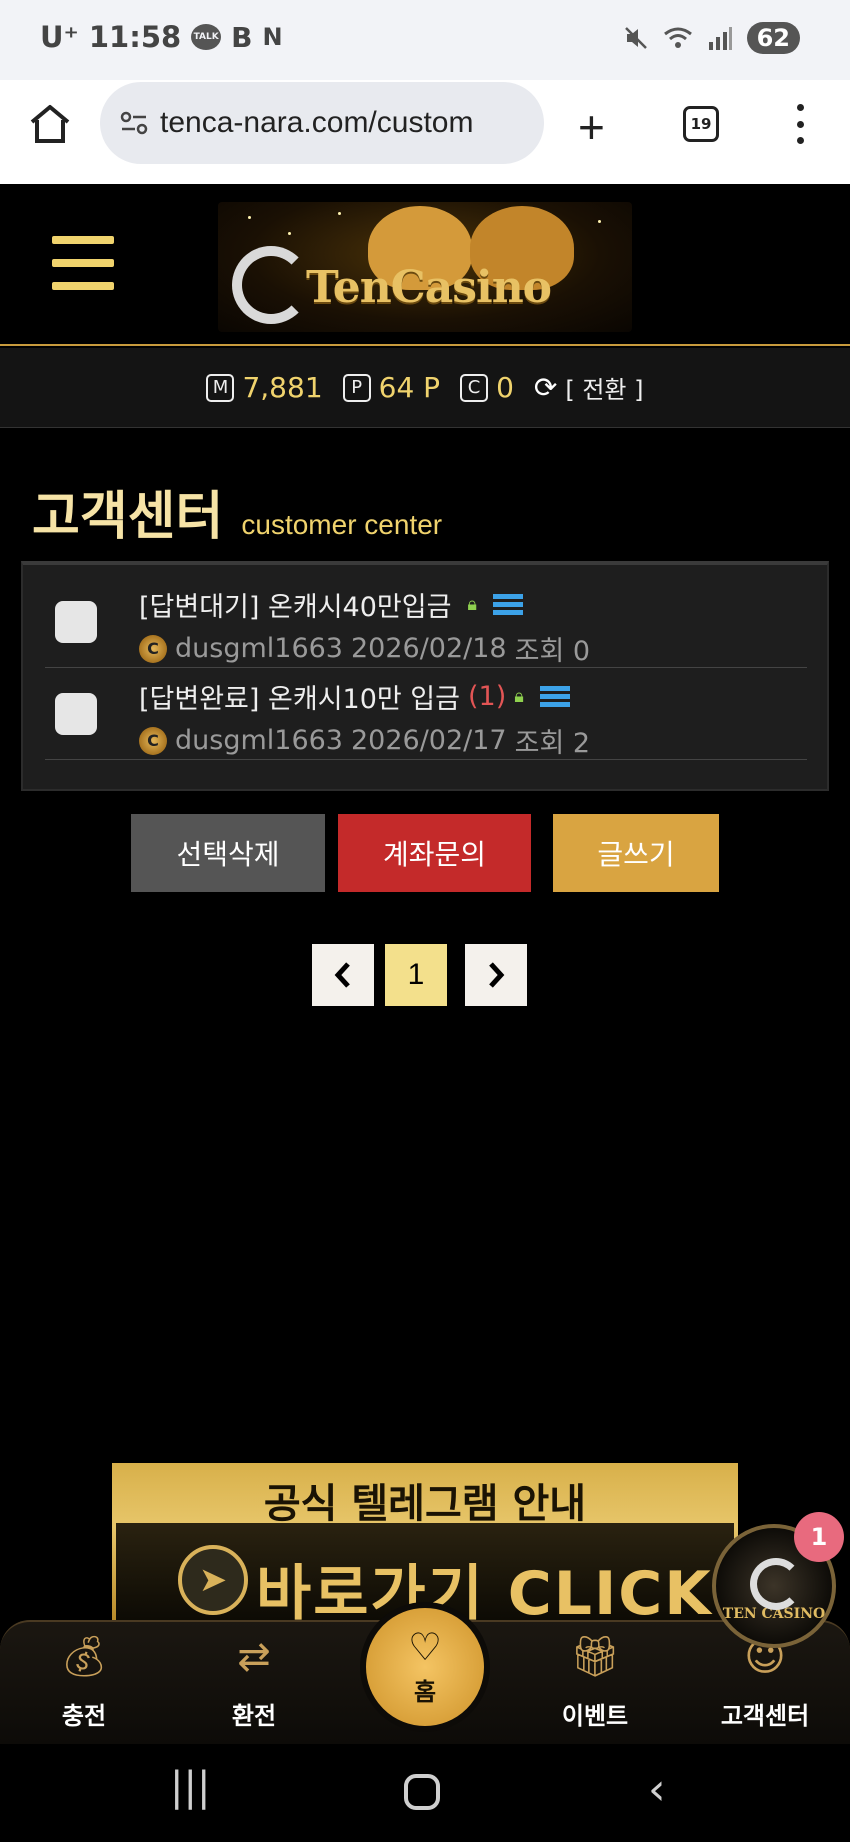 The height and width of the screenshot is (1842, 850). I want to click on exchange-icon: ⇄, so click(254, 1657).